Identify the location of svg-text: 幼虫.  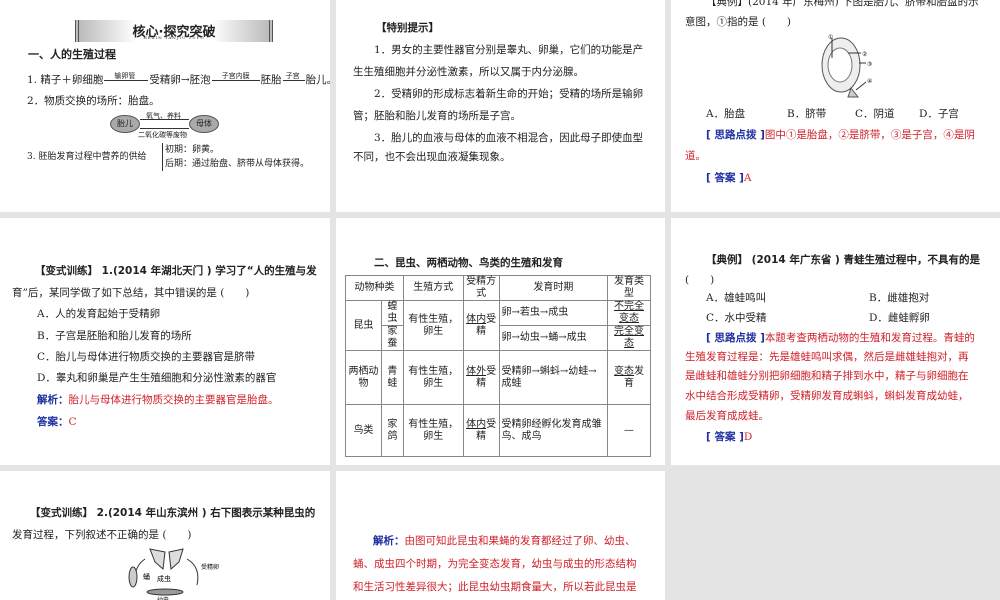
(163, 598).